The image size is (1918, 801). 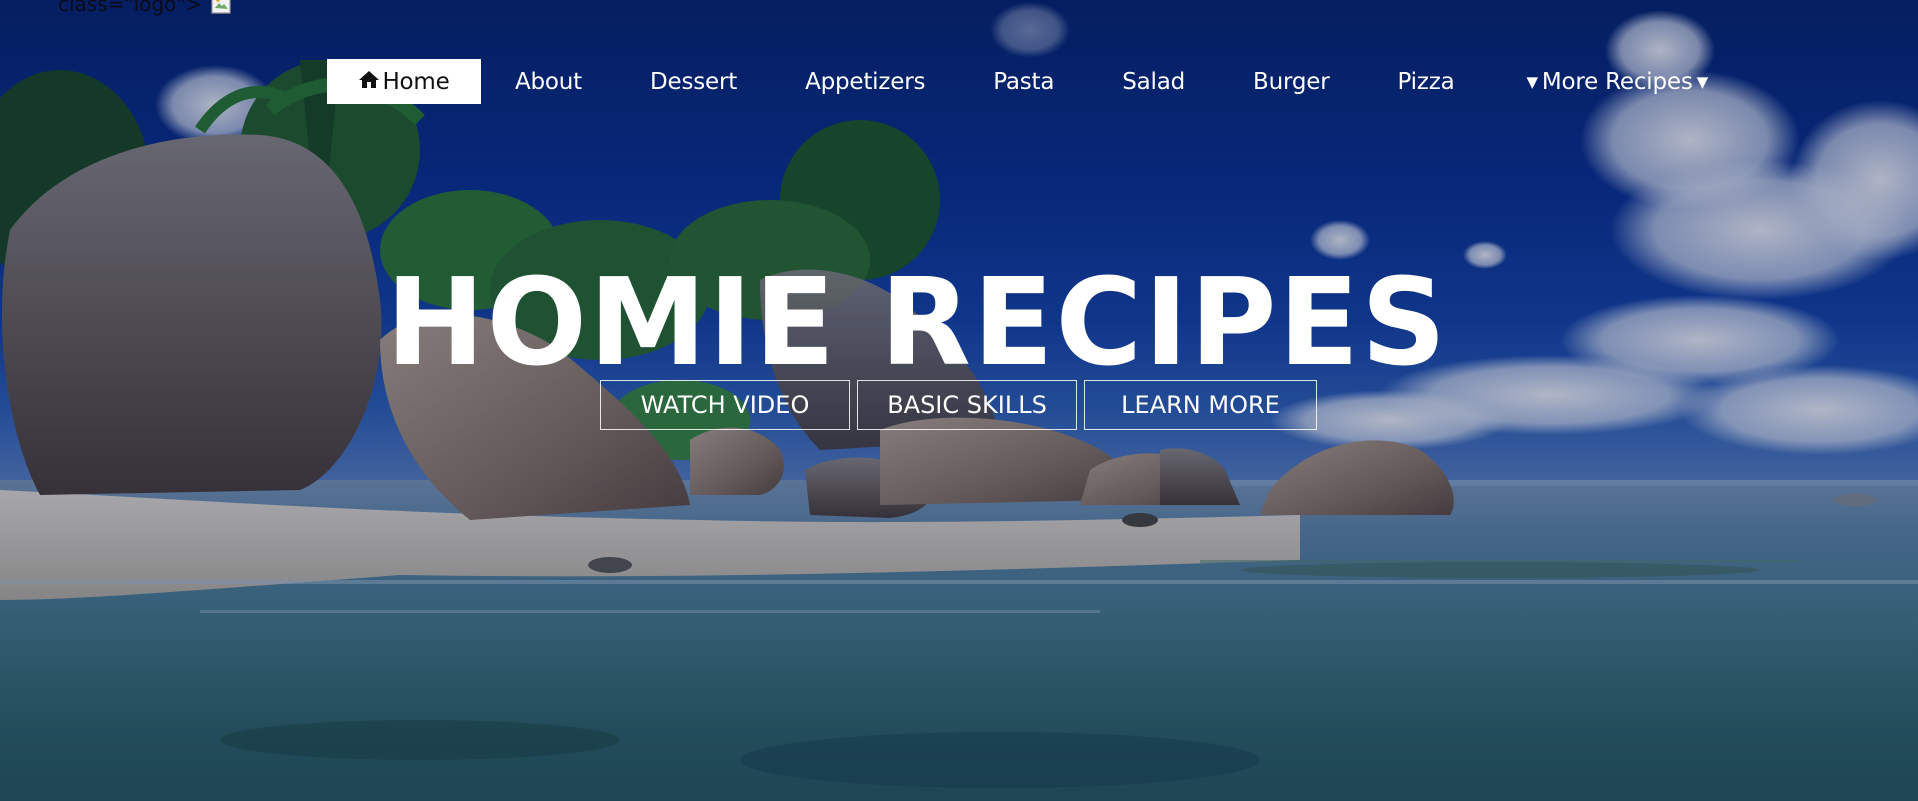 I want to click on nav-item-label: About, so click(x=549, y=81).